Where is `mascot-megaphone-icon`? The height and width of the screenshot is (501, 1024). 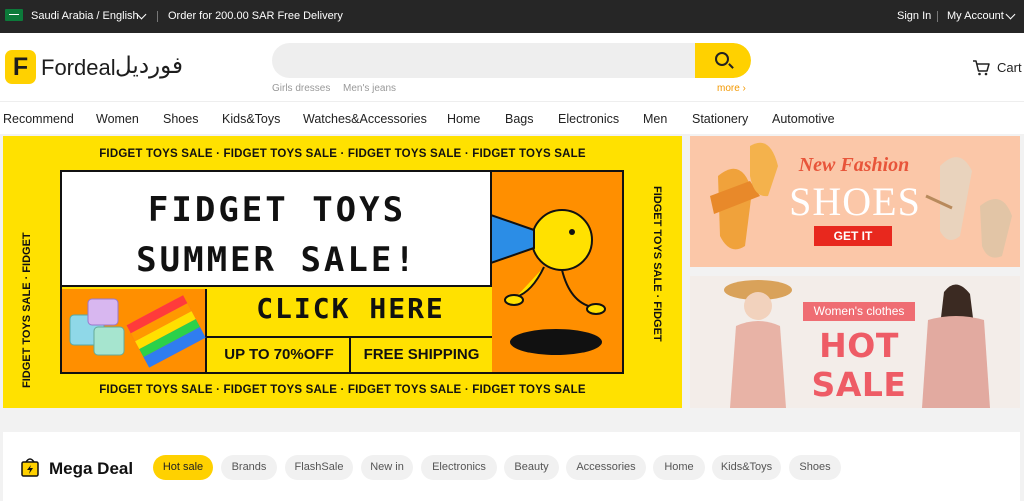 mascot-megaphone-icon is located at coordinates (546, 282).